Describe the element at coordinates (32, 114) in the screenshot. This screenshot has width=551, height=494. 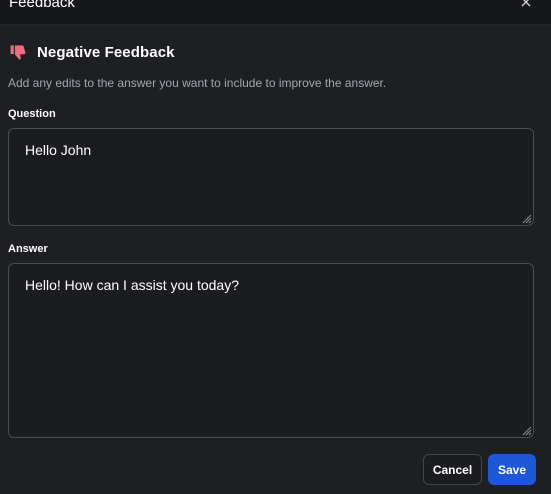
I see `question-label: Question` at that location.